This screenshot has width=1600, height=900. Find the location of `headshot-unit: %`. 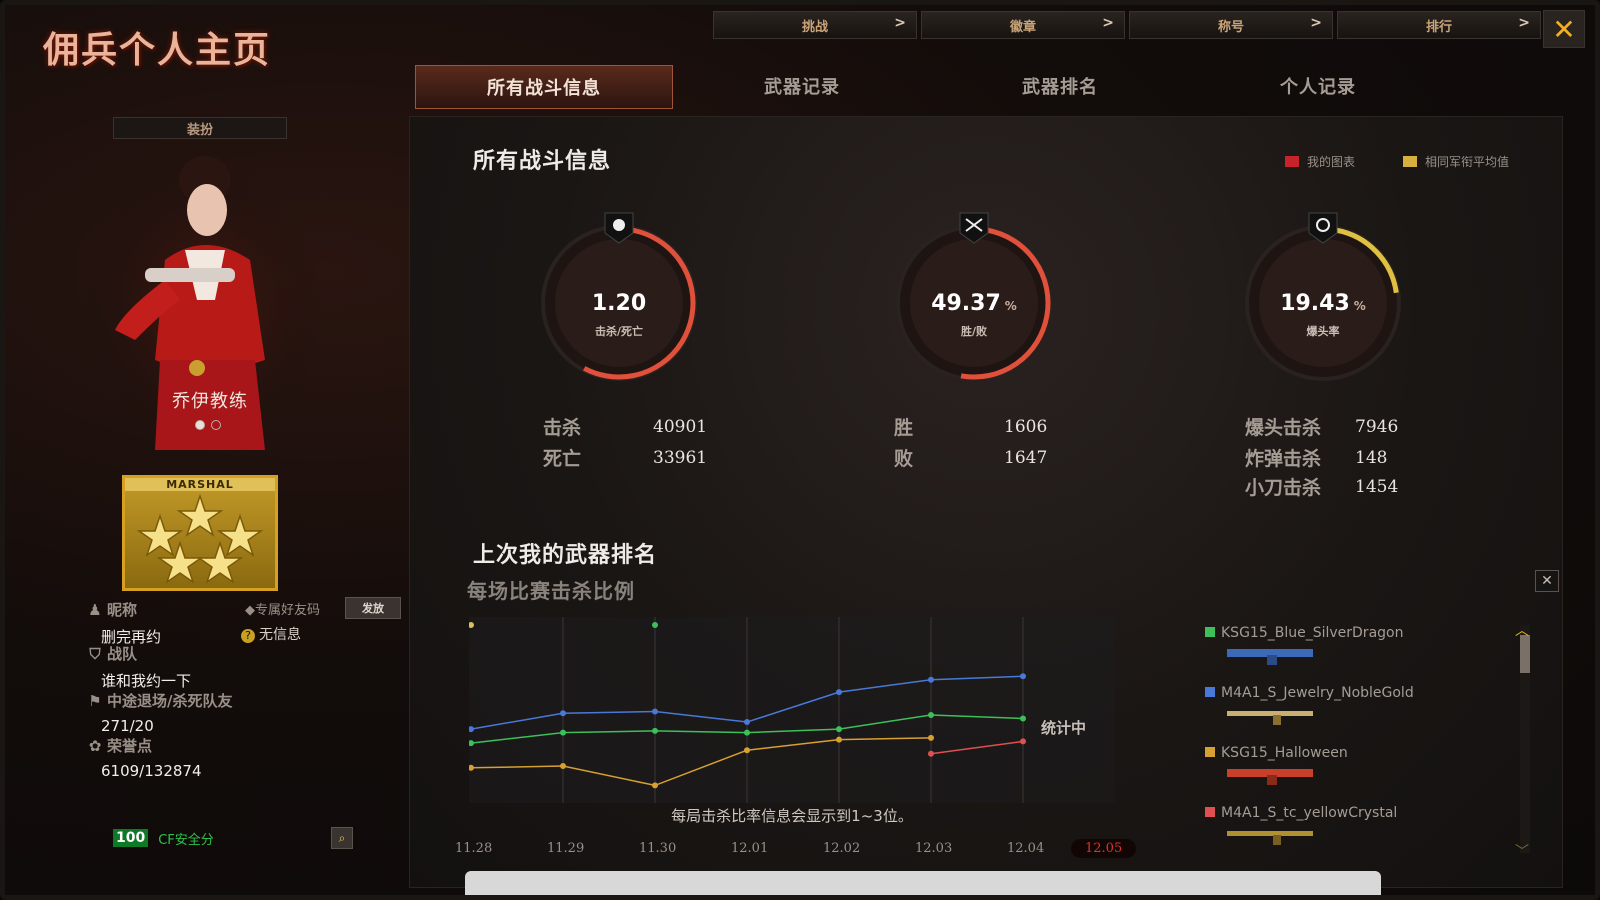

headshot-unit: % is located at coordinates (1359, 306).